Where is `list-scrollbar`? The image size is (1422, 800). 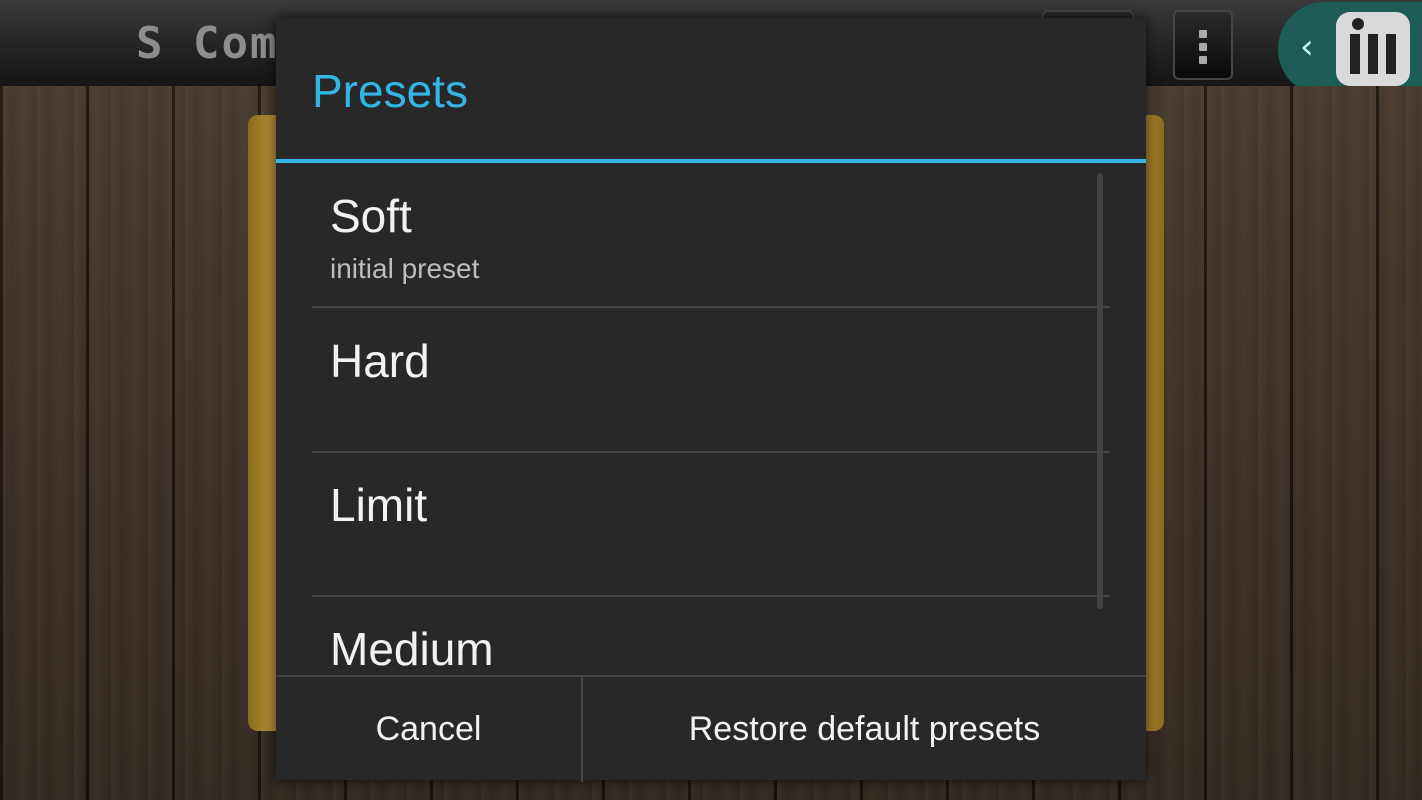
list-scrollbar is located at coordinates (1100, 391).